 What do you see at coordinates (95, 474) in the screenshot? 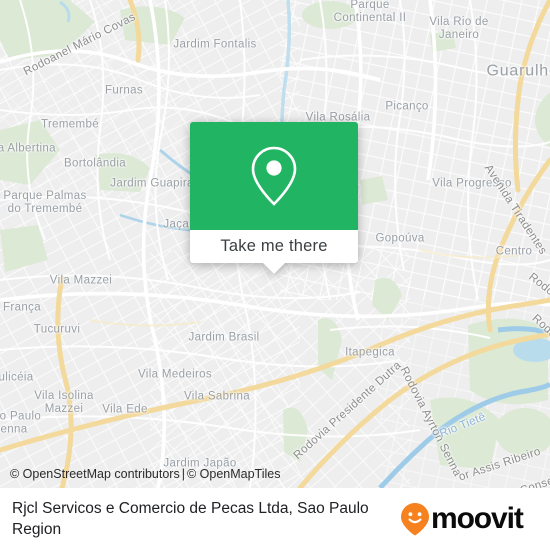
I see `osm-attribution-link: © OpenStreetMap contributors` at bounding box center [95, 474].